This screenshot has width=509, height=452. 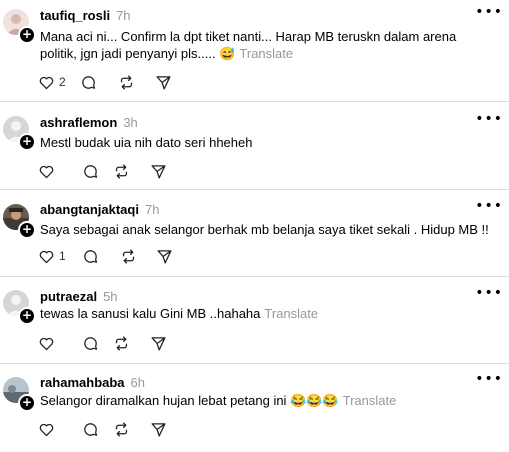 I want to click on comment-header: abangtanjaktaqi 7h, so click(x=99, y=209).